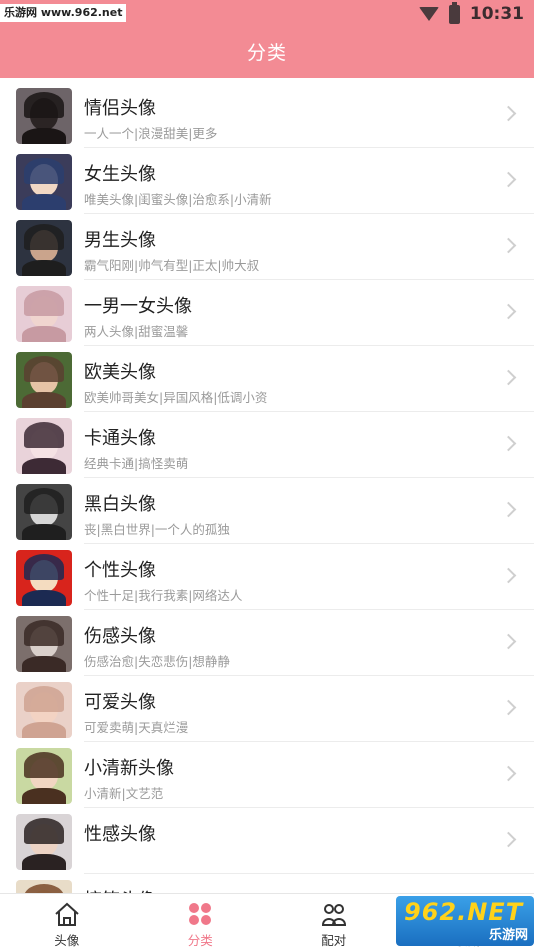 This screenshot has width=534, height=949. I want to click on category-desc: 霸气阳刚|帅气有型|正太|帅大叔, so click(172, 265).